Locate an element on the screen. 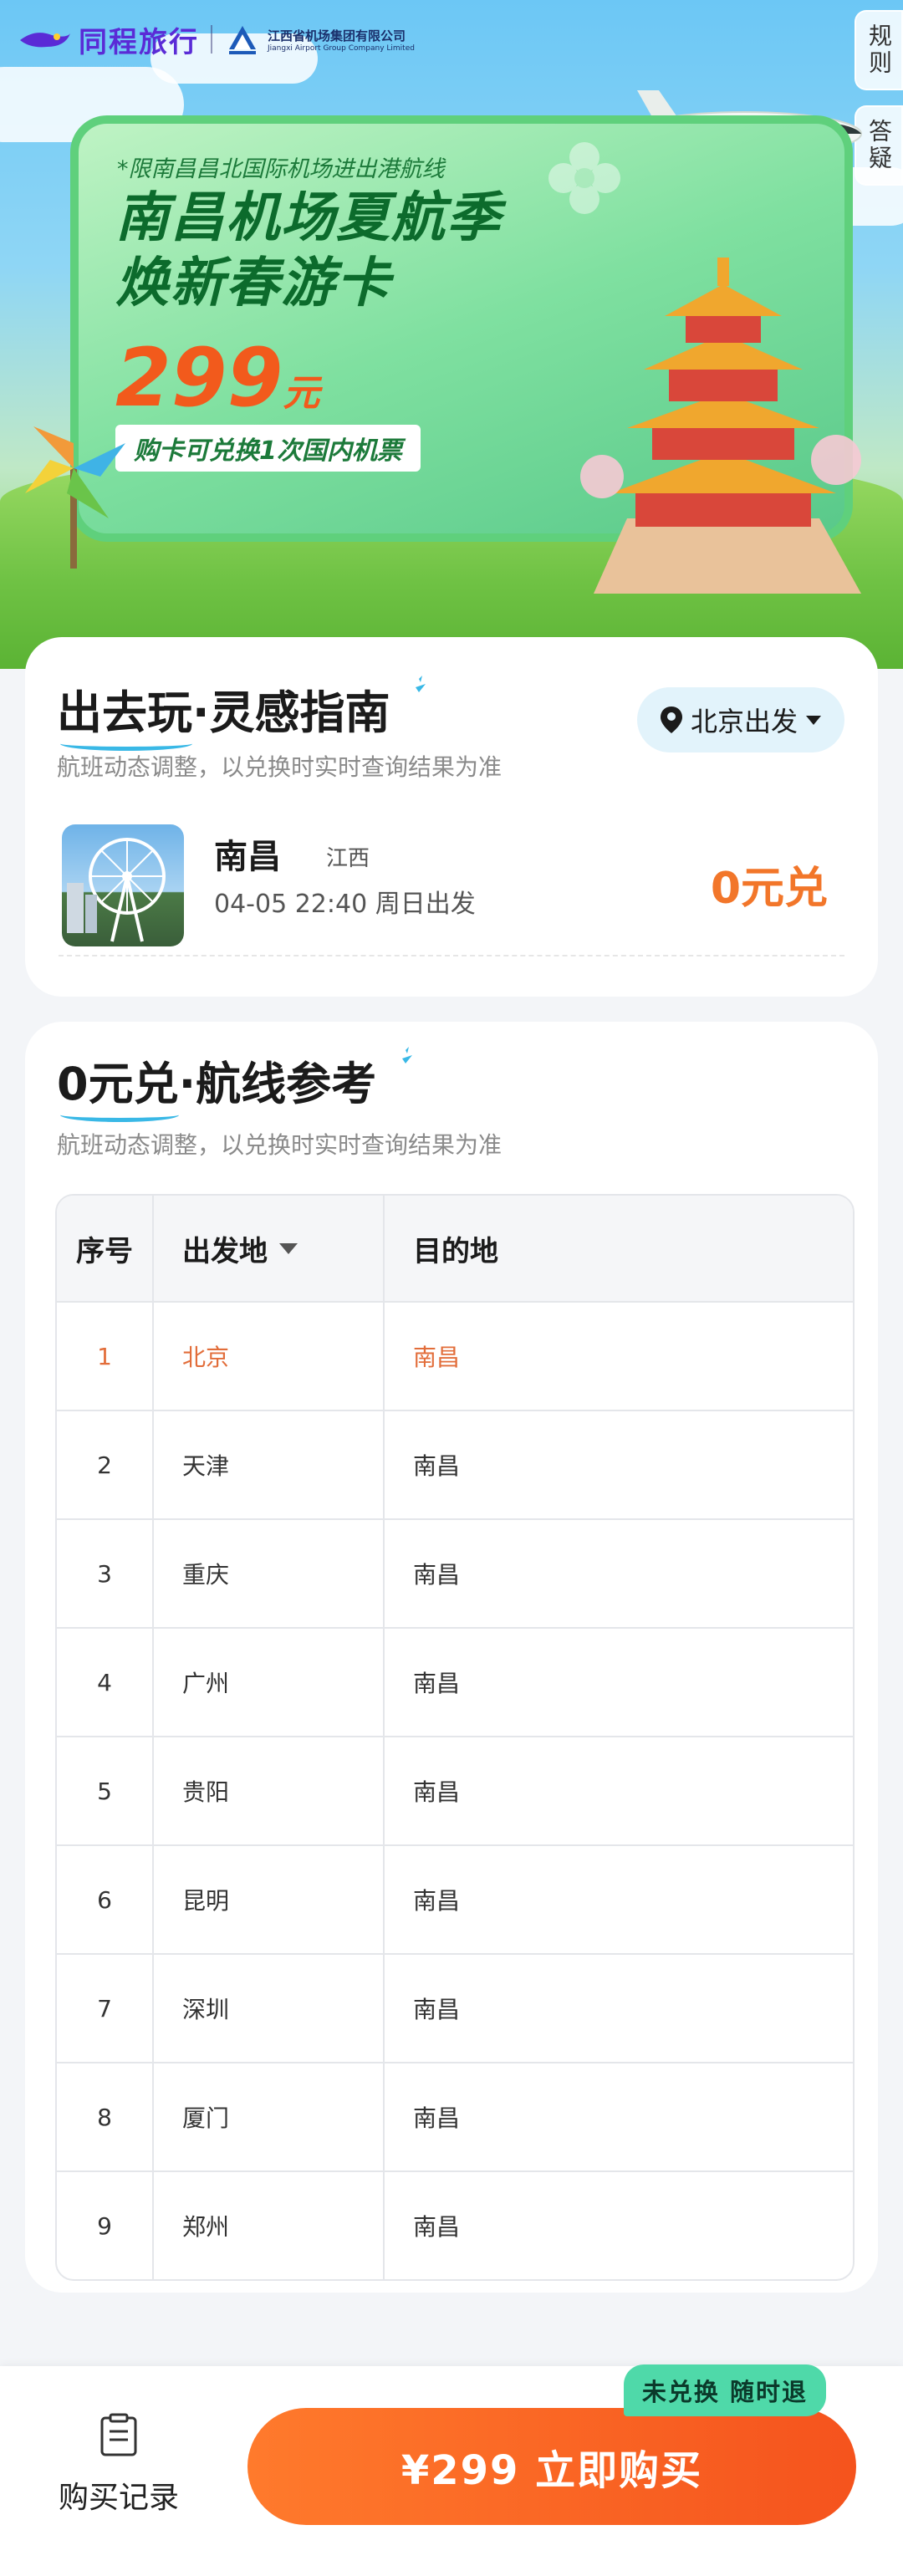 The width and height of the screenshot is (903, 2576). col-from-header: 出发地 is located at coordinates (267, 1249).